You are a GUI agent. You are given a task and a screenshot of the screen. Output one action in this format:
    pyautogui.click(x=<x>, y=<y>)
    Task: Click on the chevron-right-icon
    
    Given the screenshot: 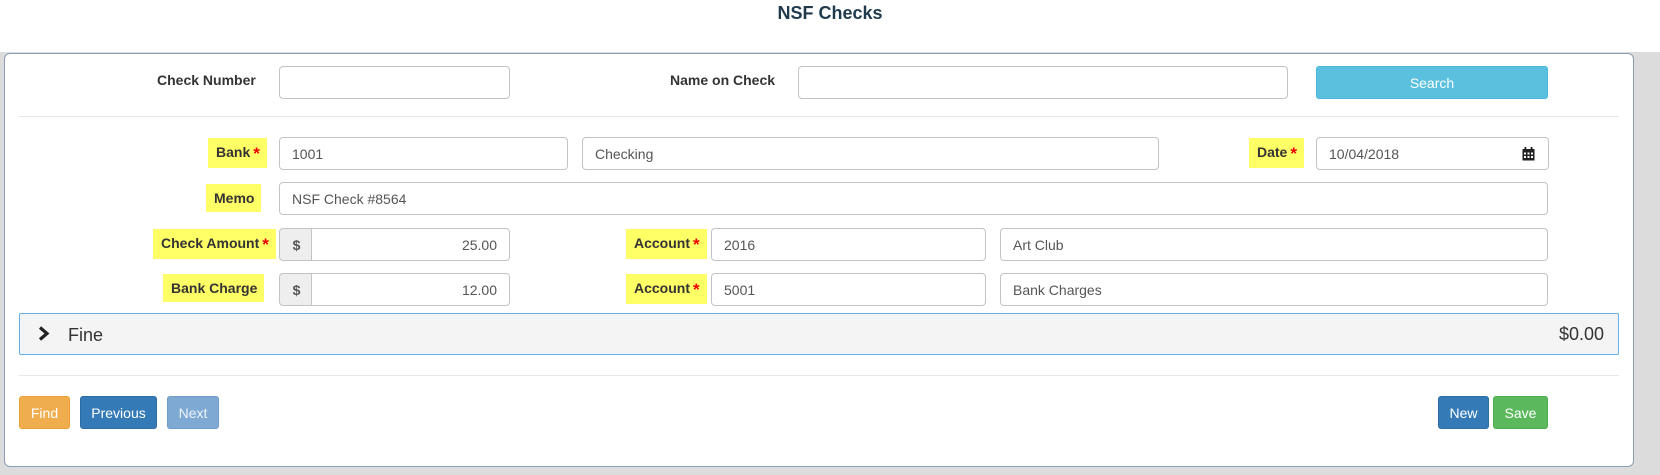 What is the action you would take?
    pyautogui.click(x=44, y=333)
    